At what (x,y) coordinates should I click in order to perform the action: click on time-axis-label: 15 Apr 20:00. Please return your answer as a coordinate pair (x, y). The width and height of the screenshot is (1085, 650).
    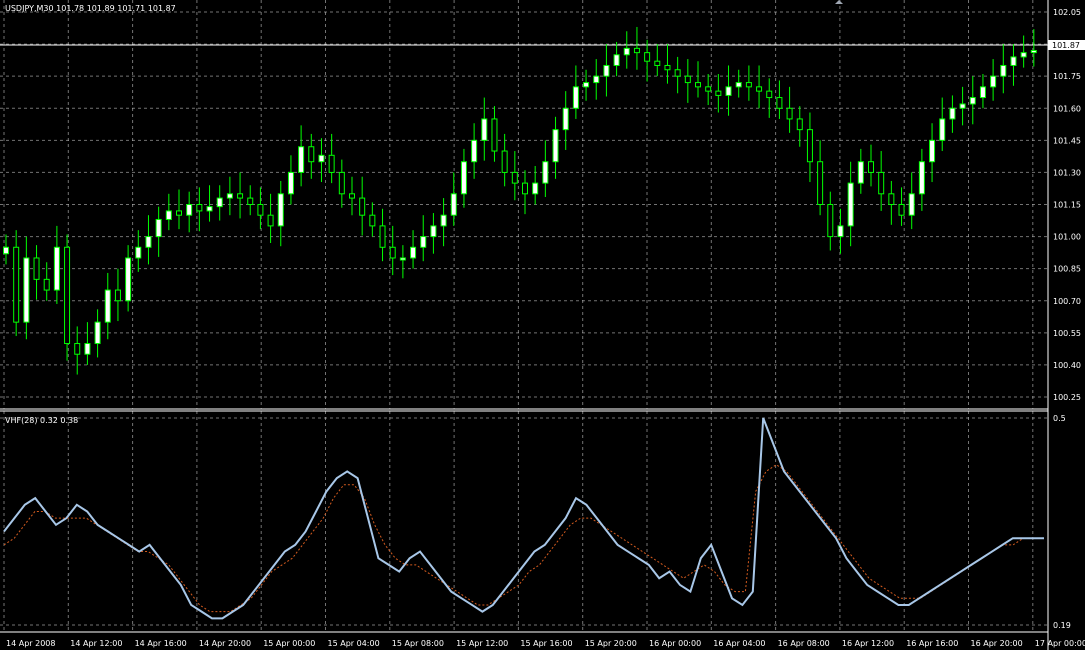
    Looking at the image, I should click on (611, 643).